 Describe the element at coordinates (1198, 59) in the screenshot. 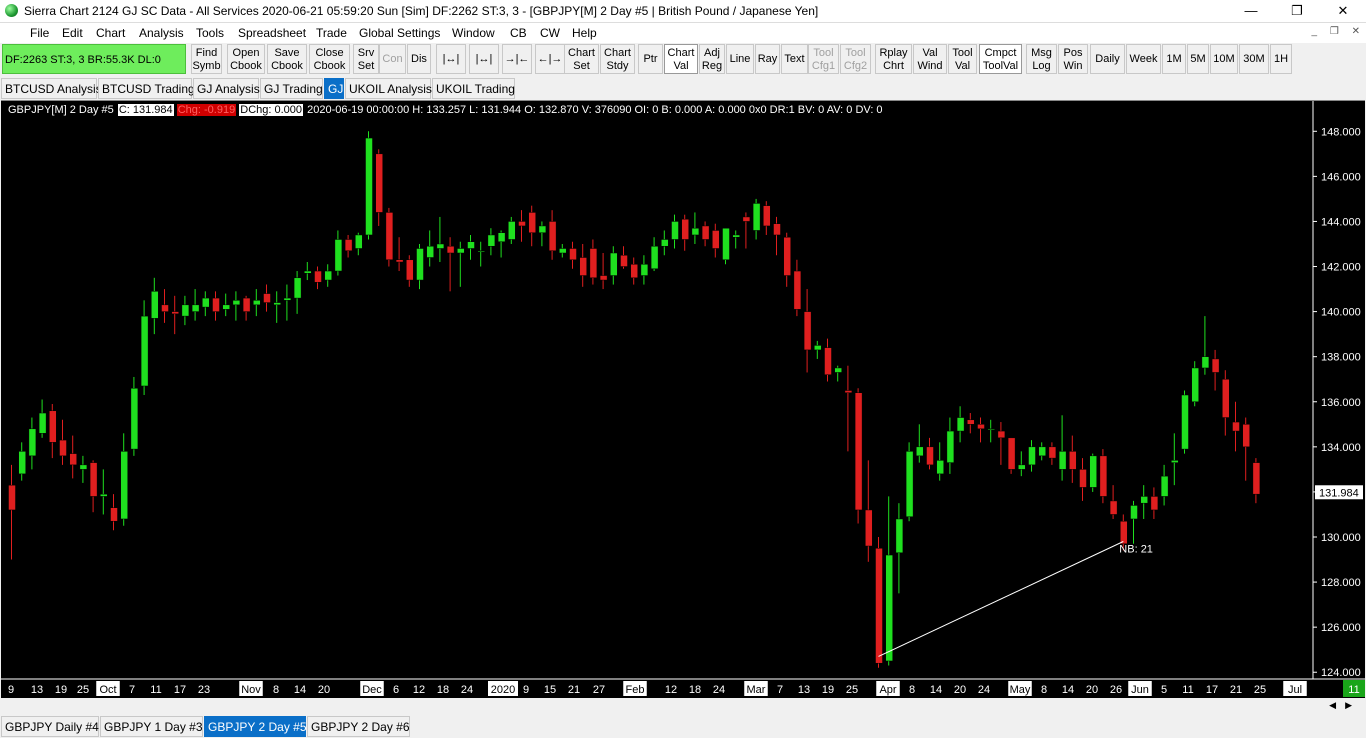

I see `5m-button: 5M` at that location.